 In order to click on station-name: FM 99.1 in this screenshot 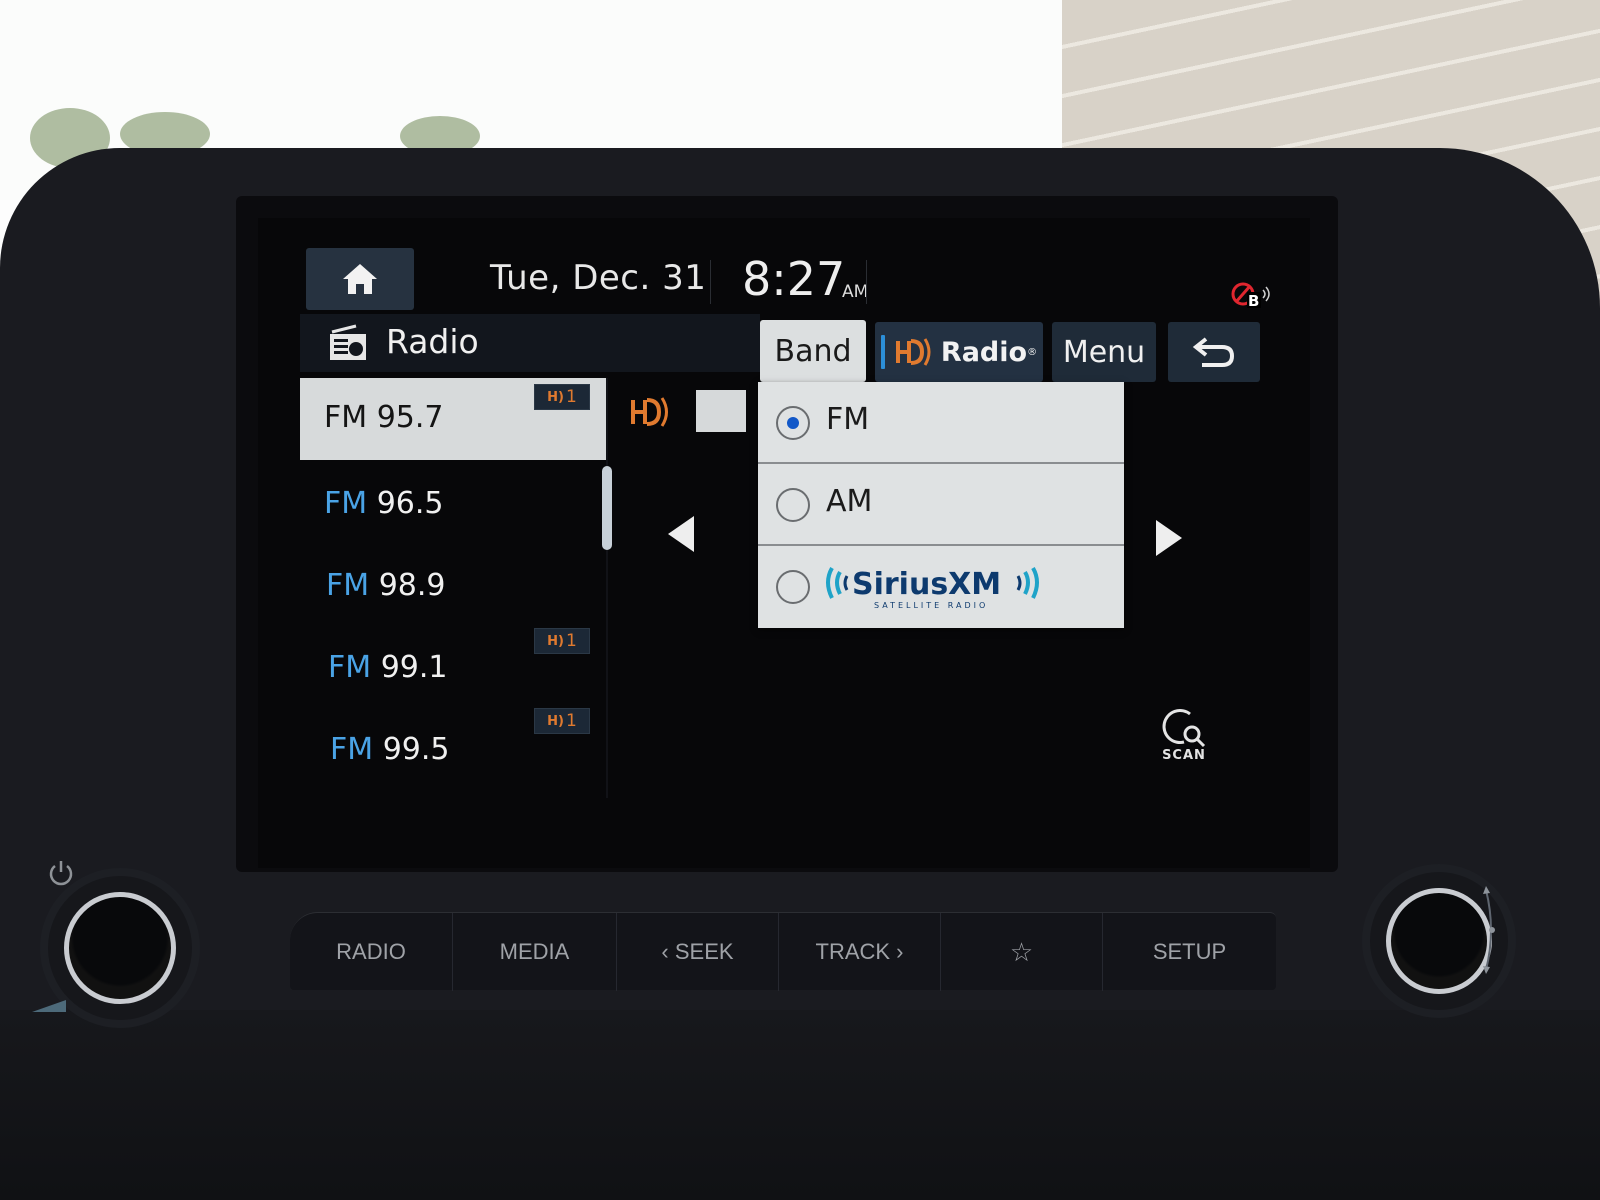, I will do `click(387, 667)`.